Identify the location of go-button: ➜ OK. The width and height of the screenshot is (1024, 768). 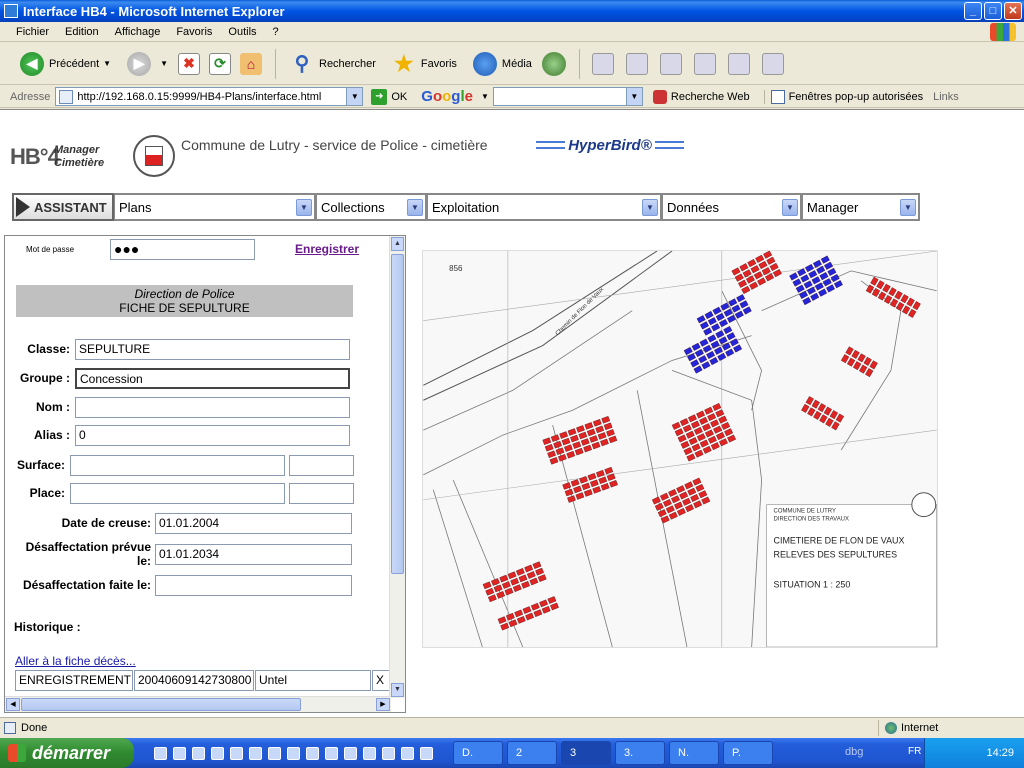
(389, 96).